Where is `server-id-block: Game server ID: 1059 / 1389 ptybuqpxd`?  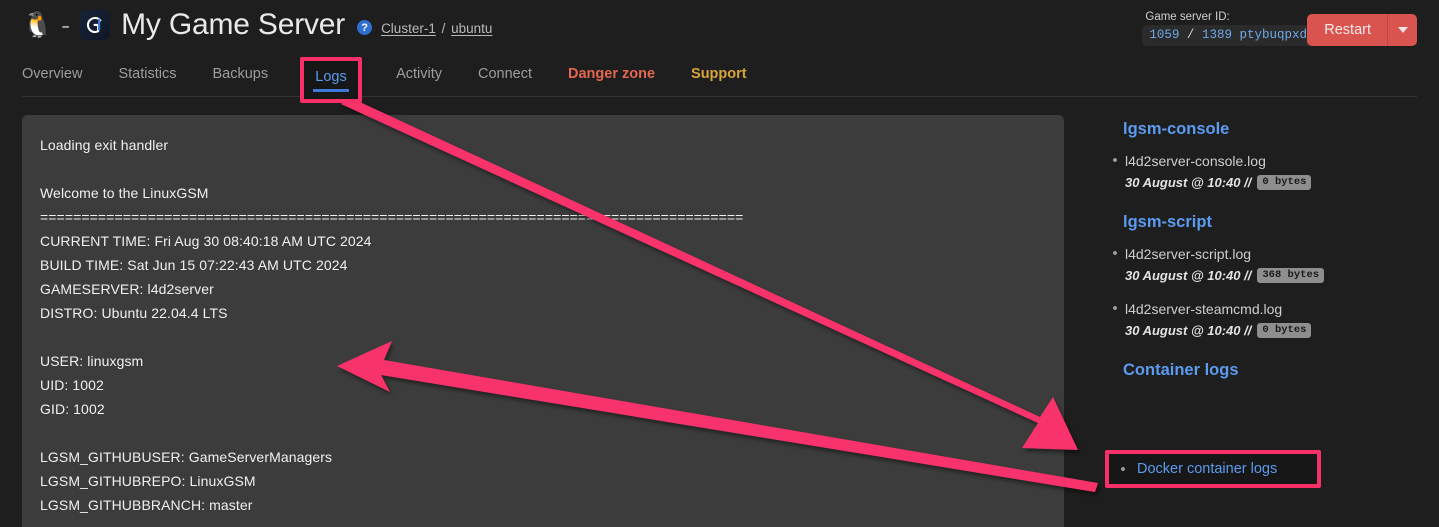
server-id-block: Game server ID: 1059 / 1389 ptybuqpxd is located at coordinates (1228, 28).